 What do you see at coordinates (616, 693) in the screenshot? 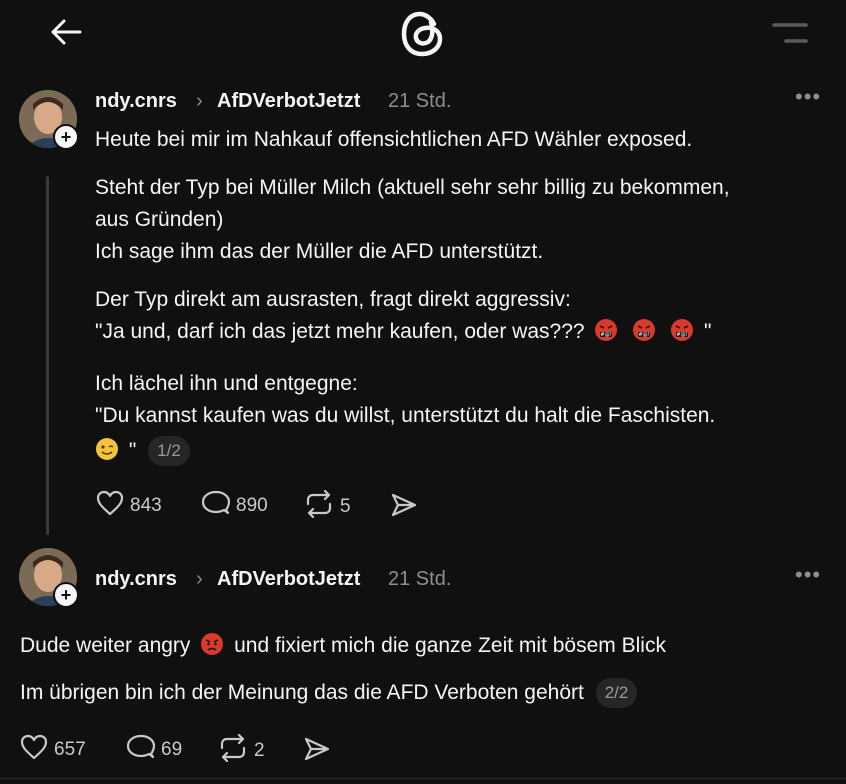
I see `page-indicator: 2/2` at bounding box center [616, 693].